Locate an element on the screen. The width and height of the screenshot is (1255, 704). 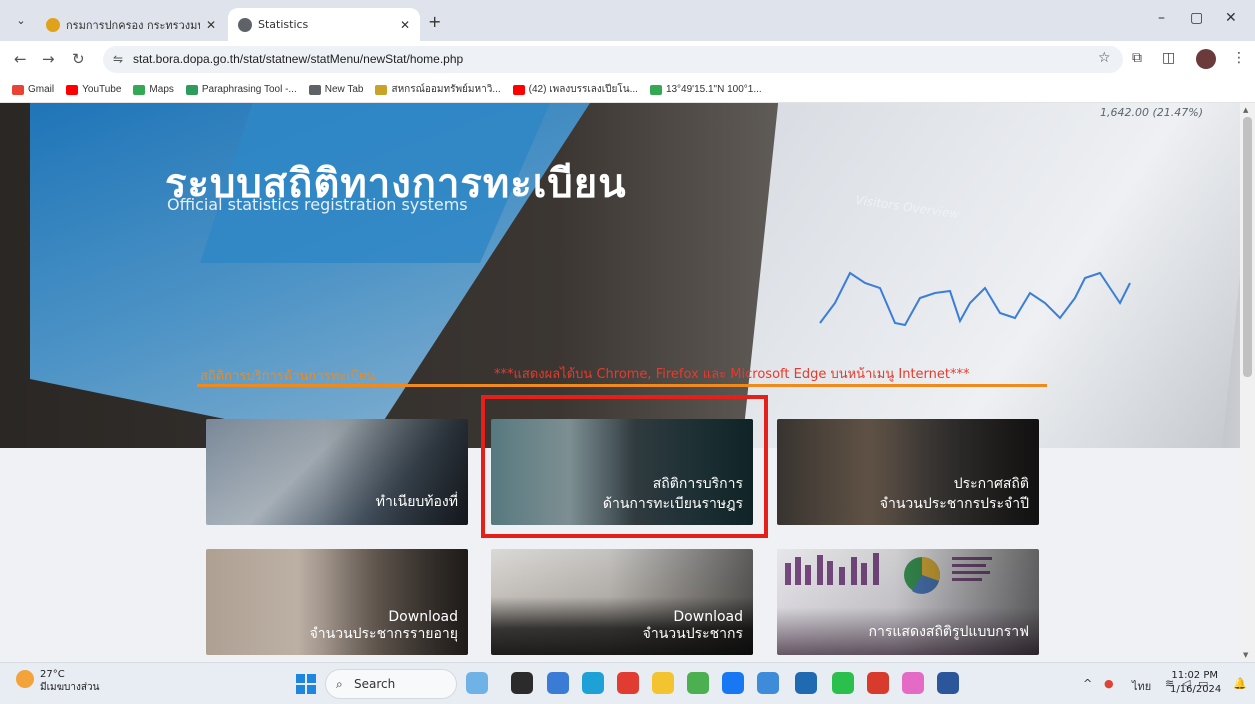
taskbar-search: ⌕ Search is located at coordinates (391, 684).